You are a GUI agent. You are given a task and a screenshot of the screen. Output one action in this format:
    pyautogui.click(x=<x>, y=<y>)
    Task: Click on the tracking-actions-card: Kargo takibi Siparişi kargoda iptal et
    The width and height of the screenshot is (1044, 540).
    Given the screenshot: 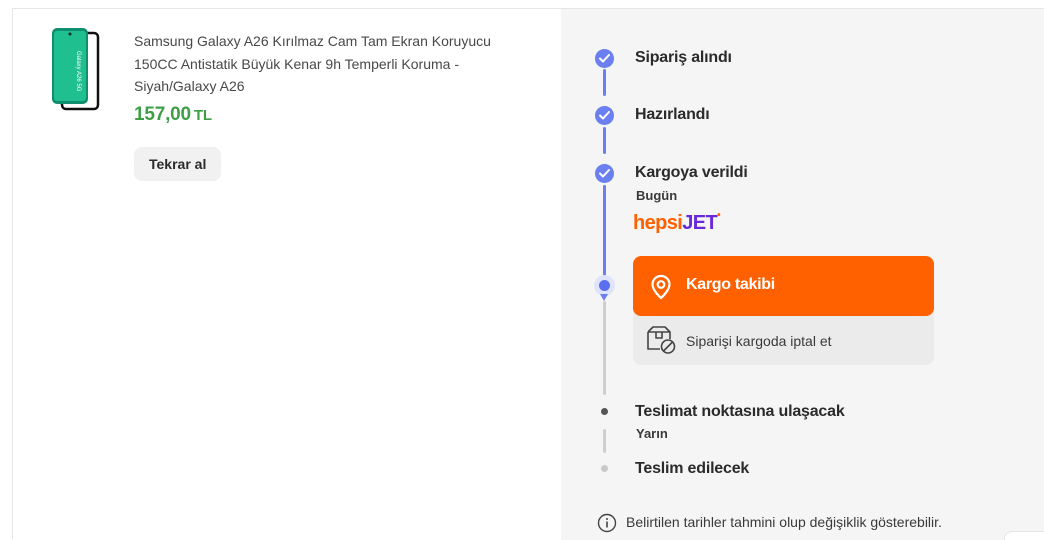 What is the action you would take?
    pyautogui.click(x=783, y=310)
    